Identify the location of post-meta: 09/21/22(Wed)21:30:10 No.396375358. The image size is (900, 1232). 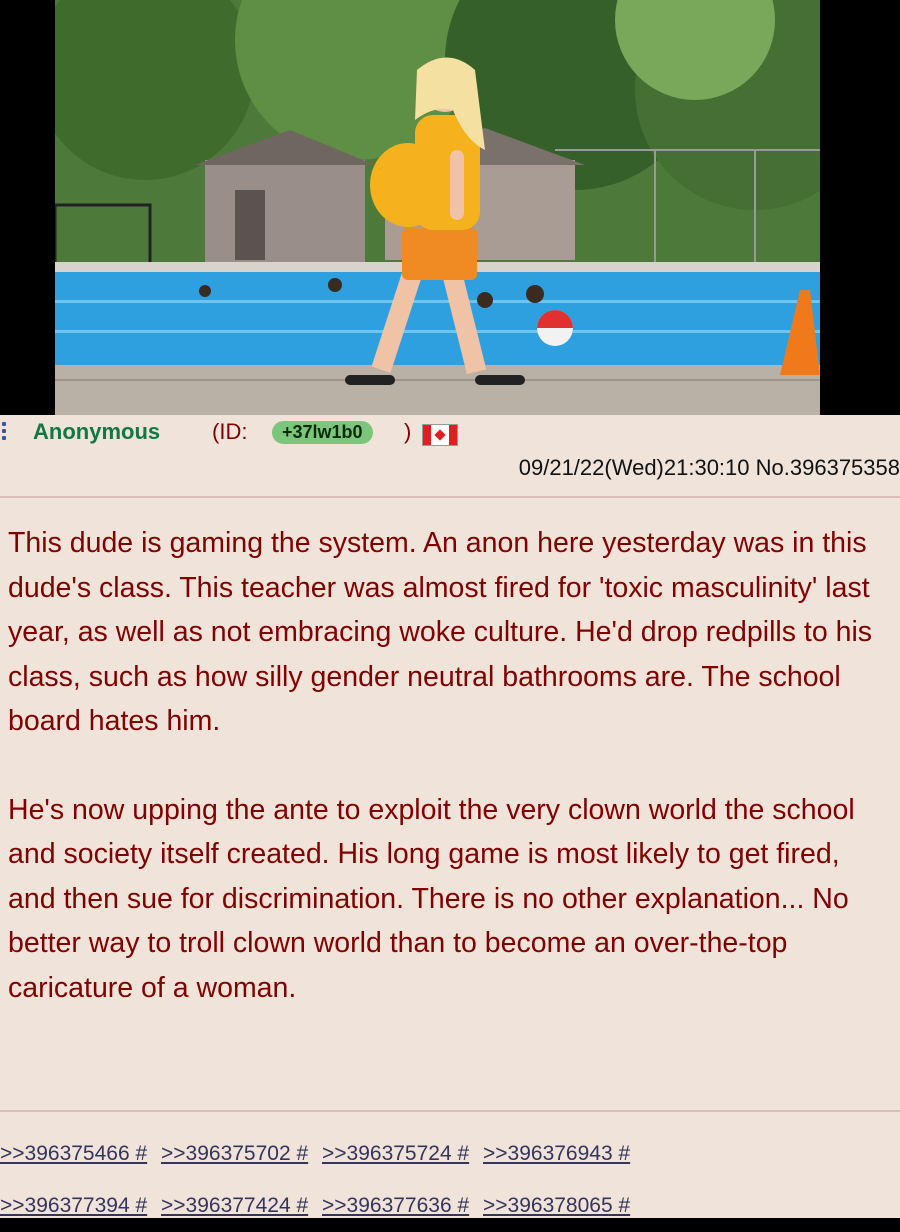
(709, 468).